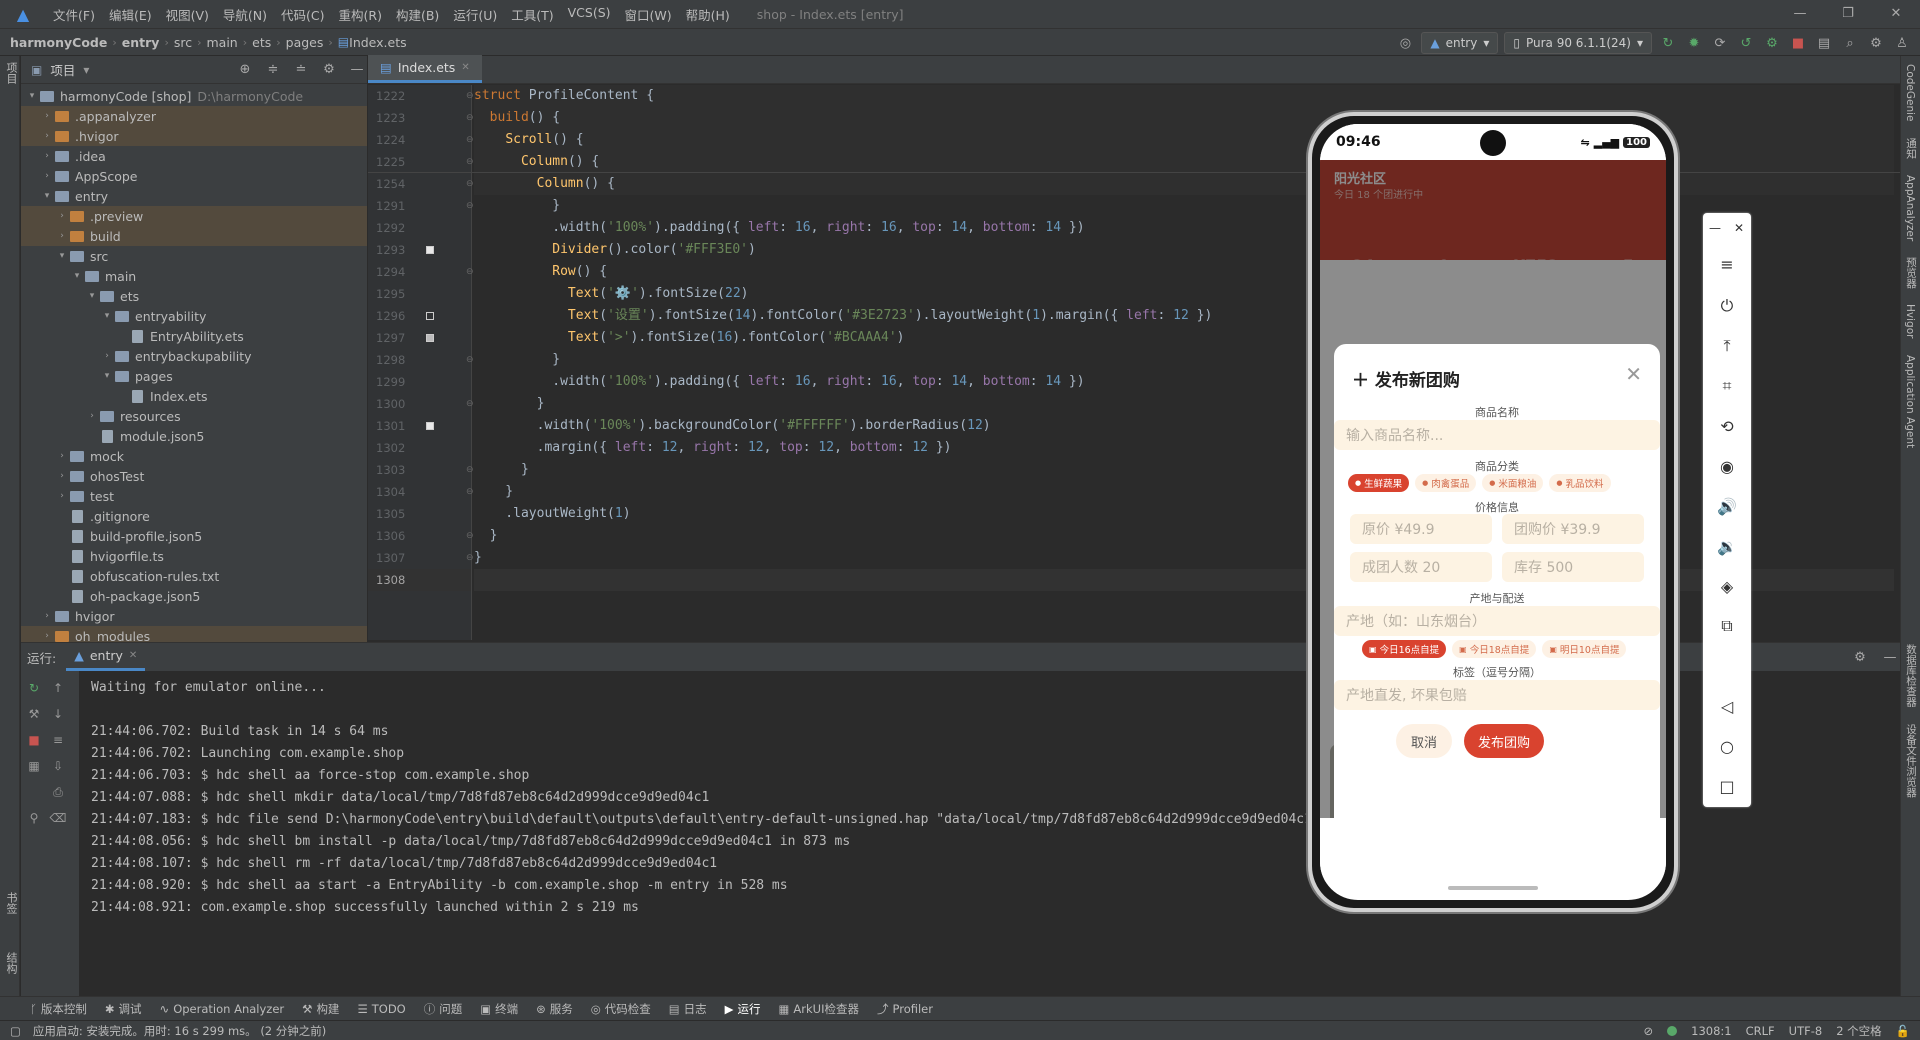 The width and height of the screenshot is (1920, 1040). Describe the element at coordinates (194, 416) in the screenshot. I see `tree-item: › resources` at that location.